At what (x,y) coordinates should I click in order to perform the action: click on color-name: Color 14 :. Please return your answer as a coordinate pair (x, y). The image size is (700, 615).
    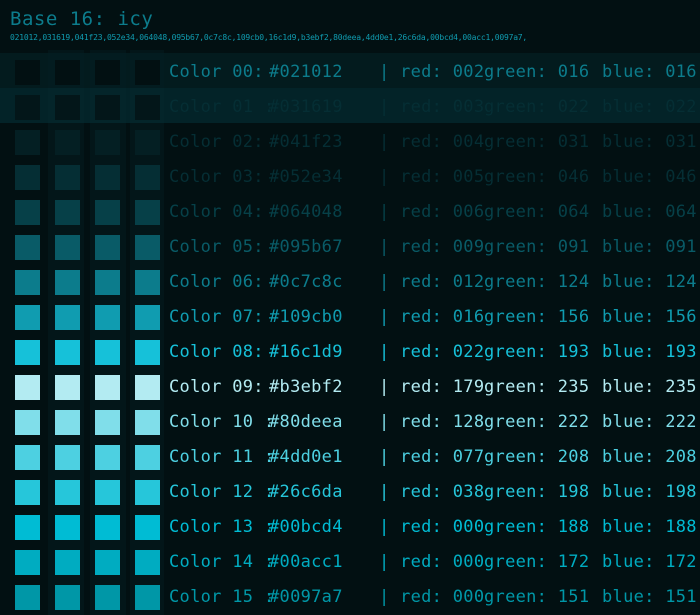
    Looking at the image, I should click on (222, 562).